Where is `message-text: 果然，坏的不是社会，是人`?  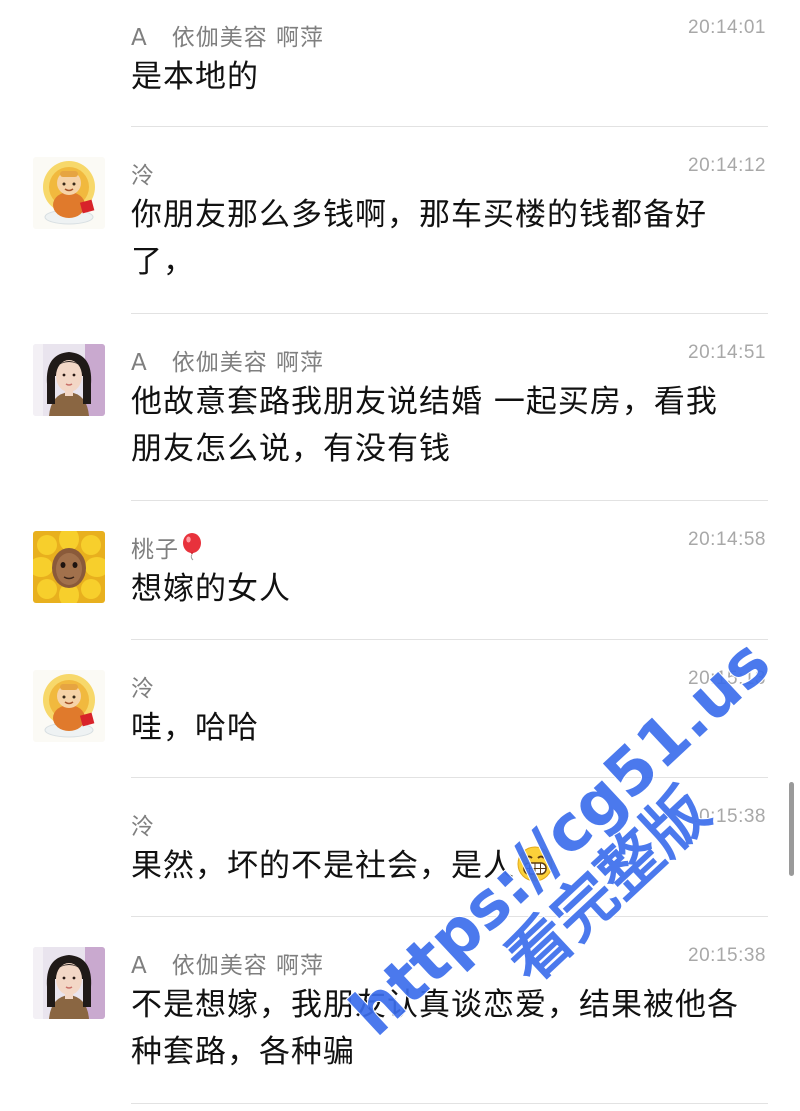
message-text: 果然，坏的不是社会，是人 is located at coordinates (436, 869).